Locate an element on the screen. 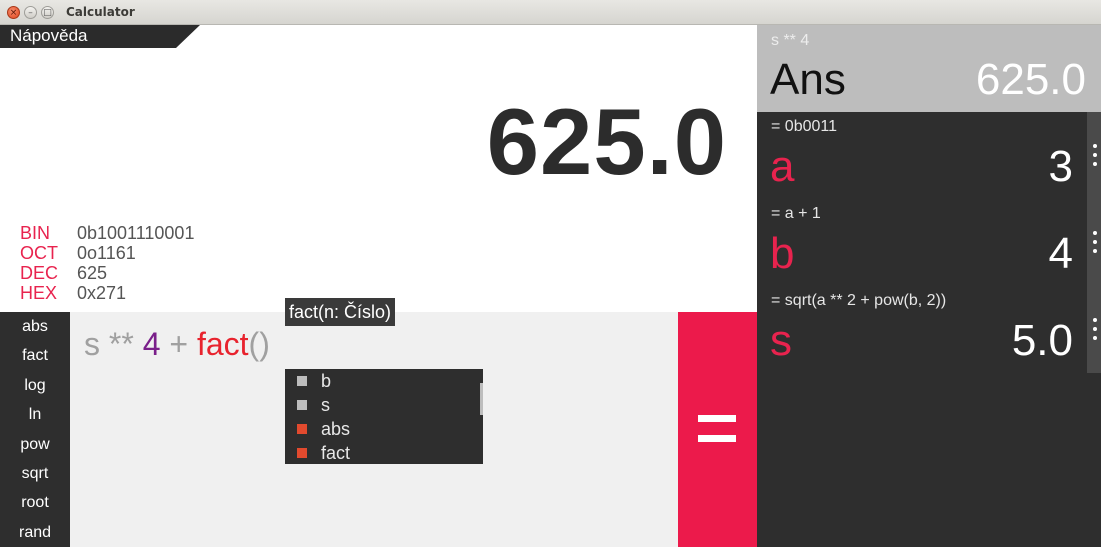  base-label: DEC is located at coordinates (39, 273).